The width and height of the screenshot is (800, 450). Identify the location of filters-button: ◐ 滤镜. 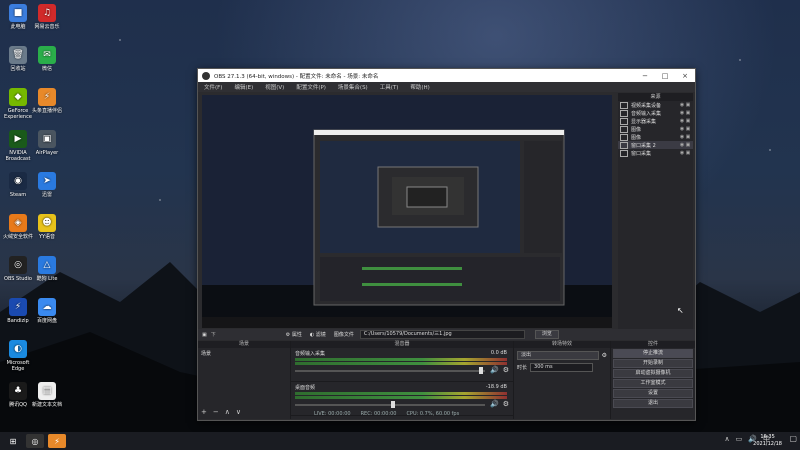
(318, 334).